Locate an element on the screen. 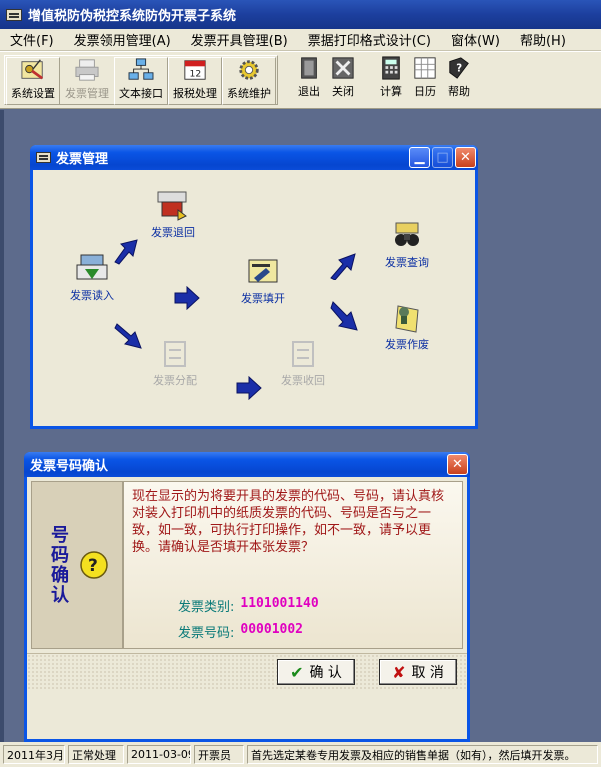 This screenshot has width=601, height=767. help-label: 帮助 is located at coordinates (459, 91).